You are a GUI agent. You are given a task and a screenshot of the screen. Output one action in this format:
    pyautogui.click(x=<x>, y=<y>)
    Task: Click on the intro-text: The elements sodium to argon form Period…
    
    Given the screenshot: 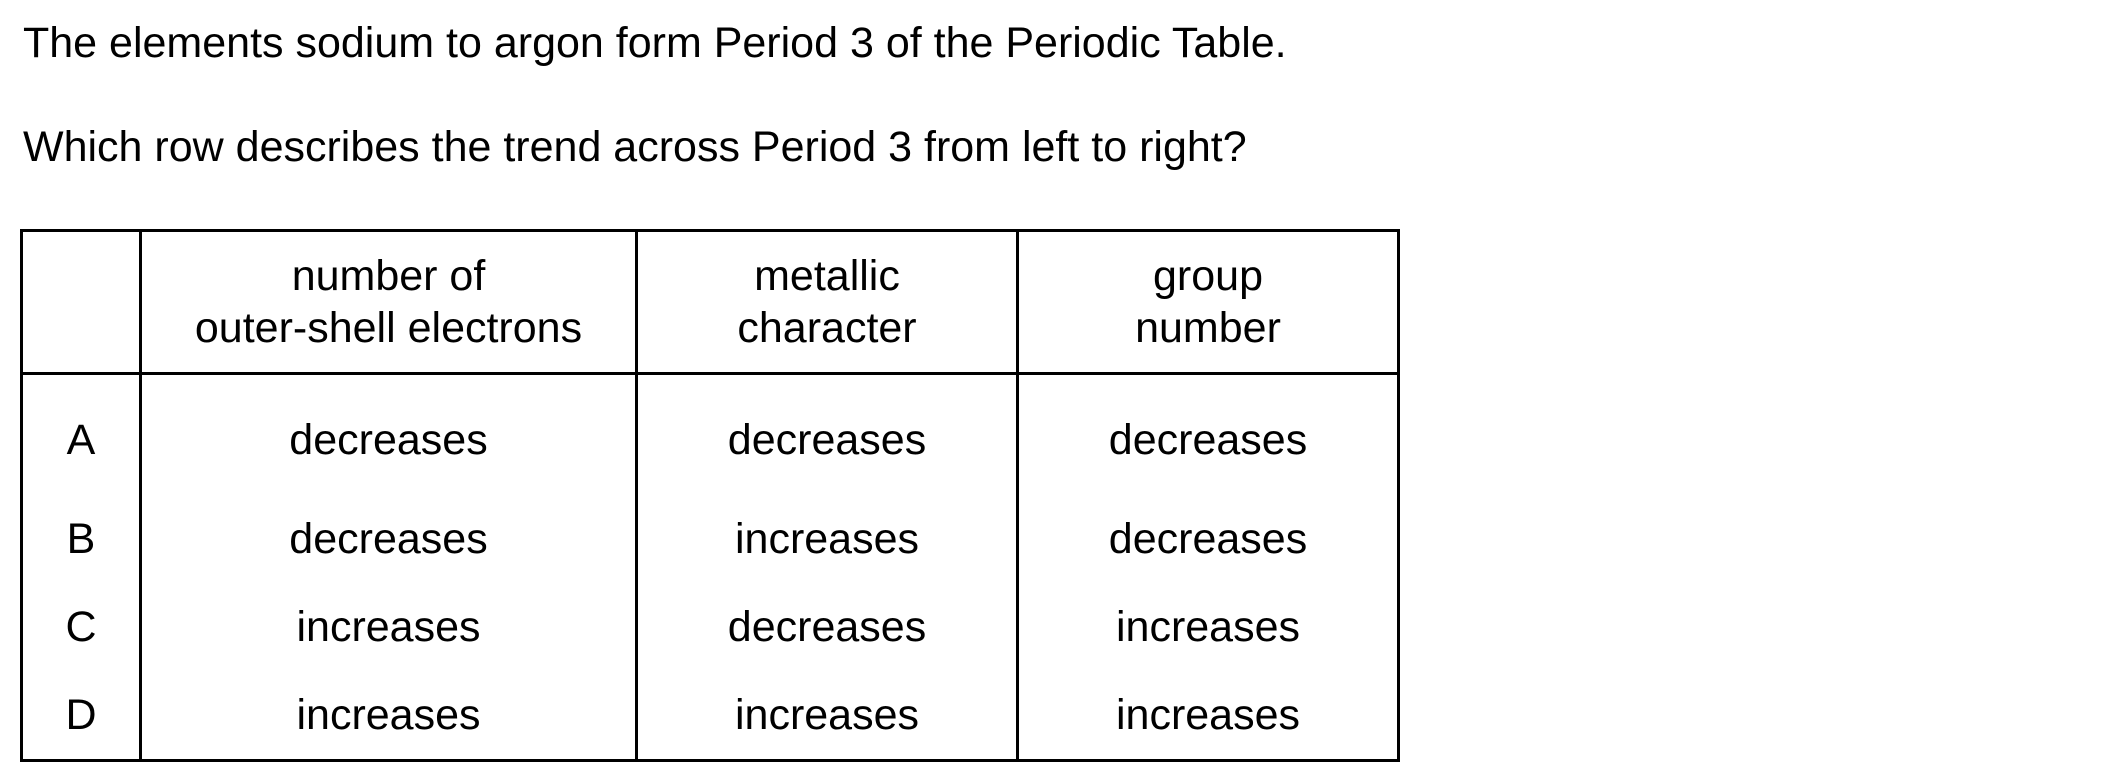 What is the action you would take?
    pyautogui.click(x=655, y=43)
    